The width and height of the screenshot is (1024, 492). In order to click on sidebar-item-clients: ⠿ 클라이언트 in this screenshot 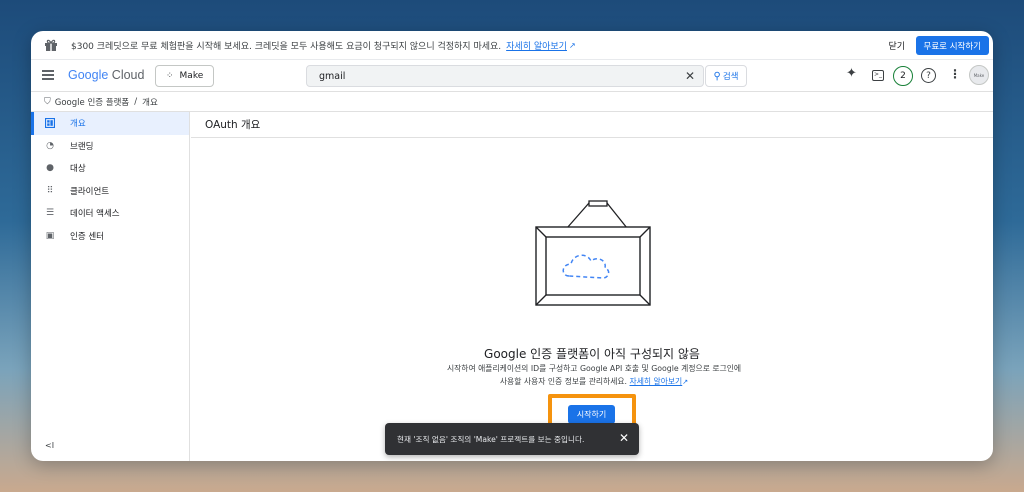, I will do `click(110, 191)`.